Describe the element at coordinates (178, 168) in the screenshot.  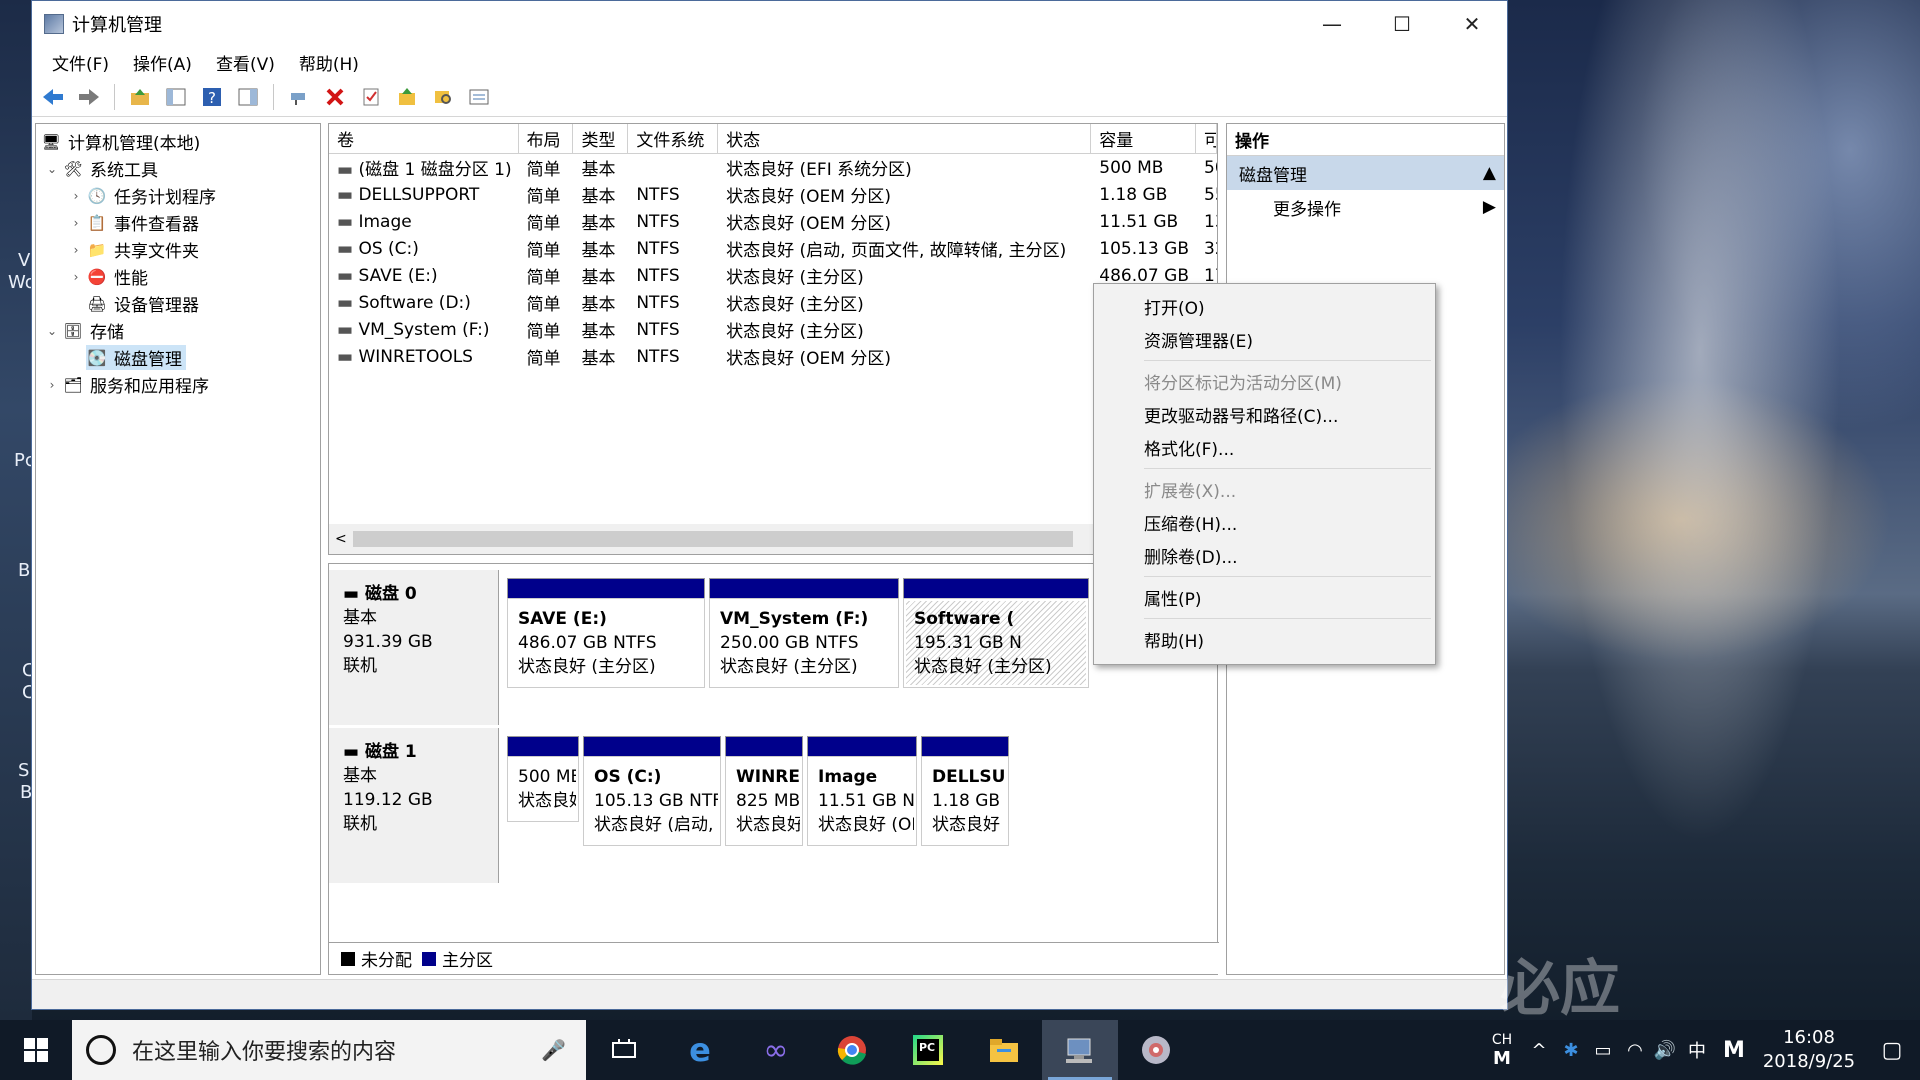
I see `tree-system-tools: ⌄ 🛠 系统工具` at that location.